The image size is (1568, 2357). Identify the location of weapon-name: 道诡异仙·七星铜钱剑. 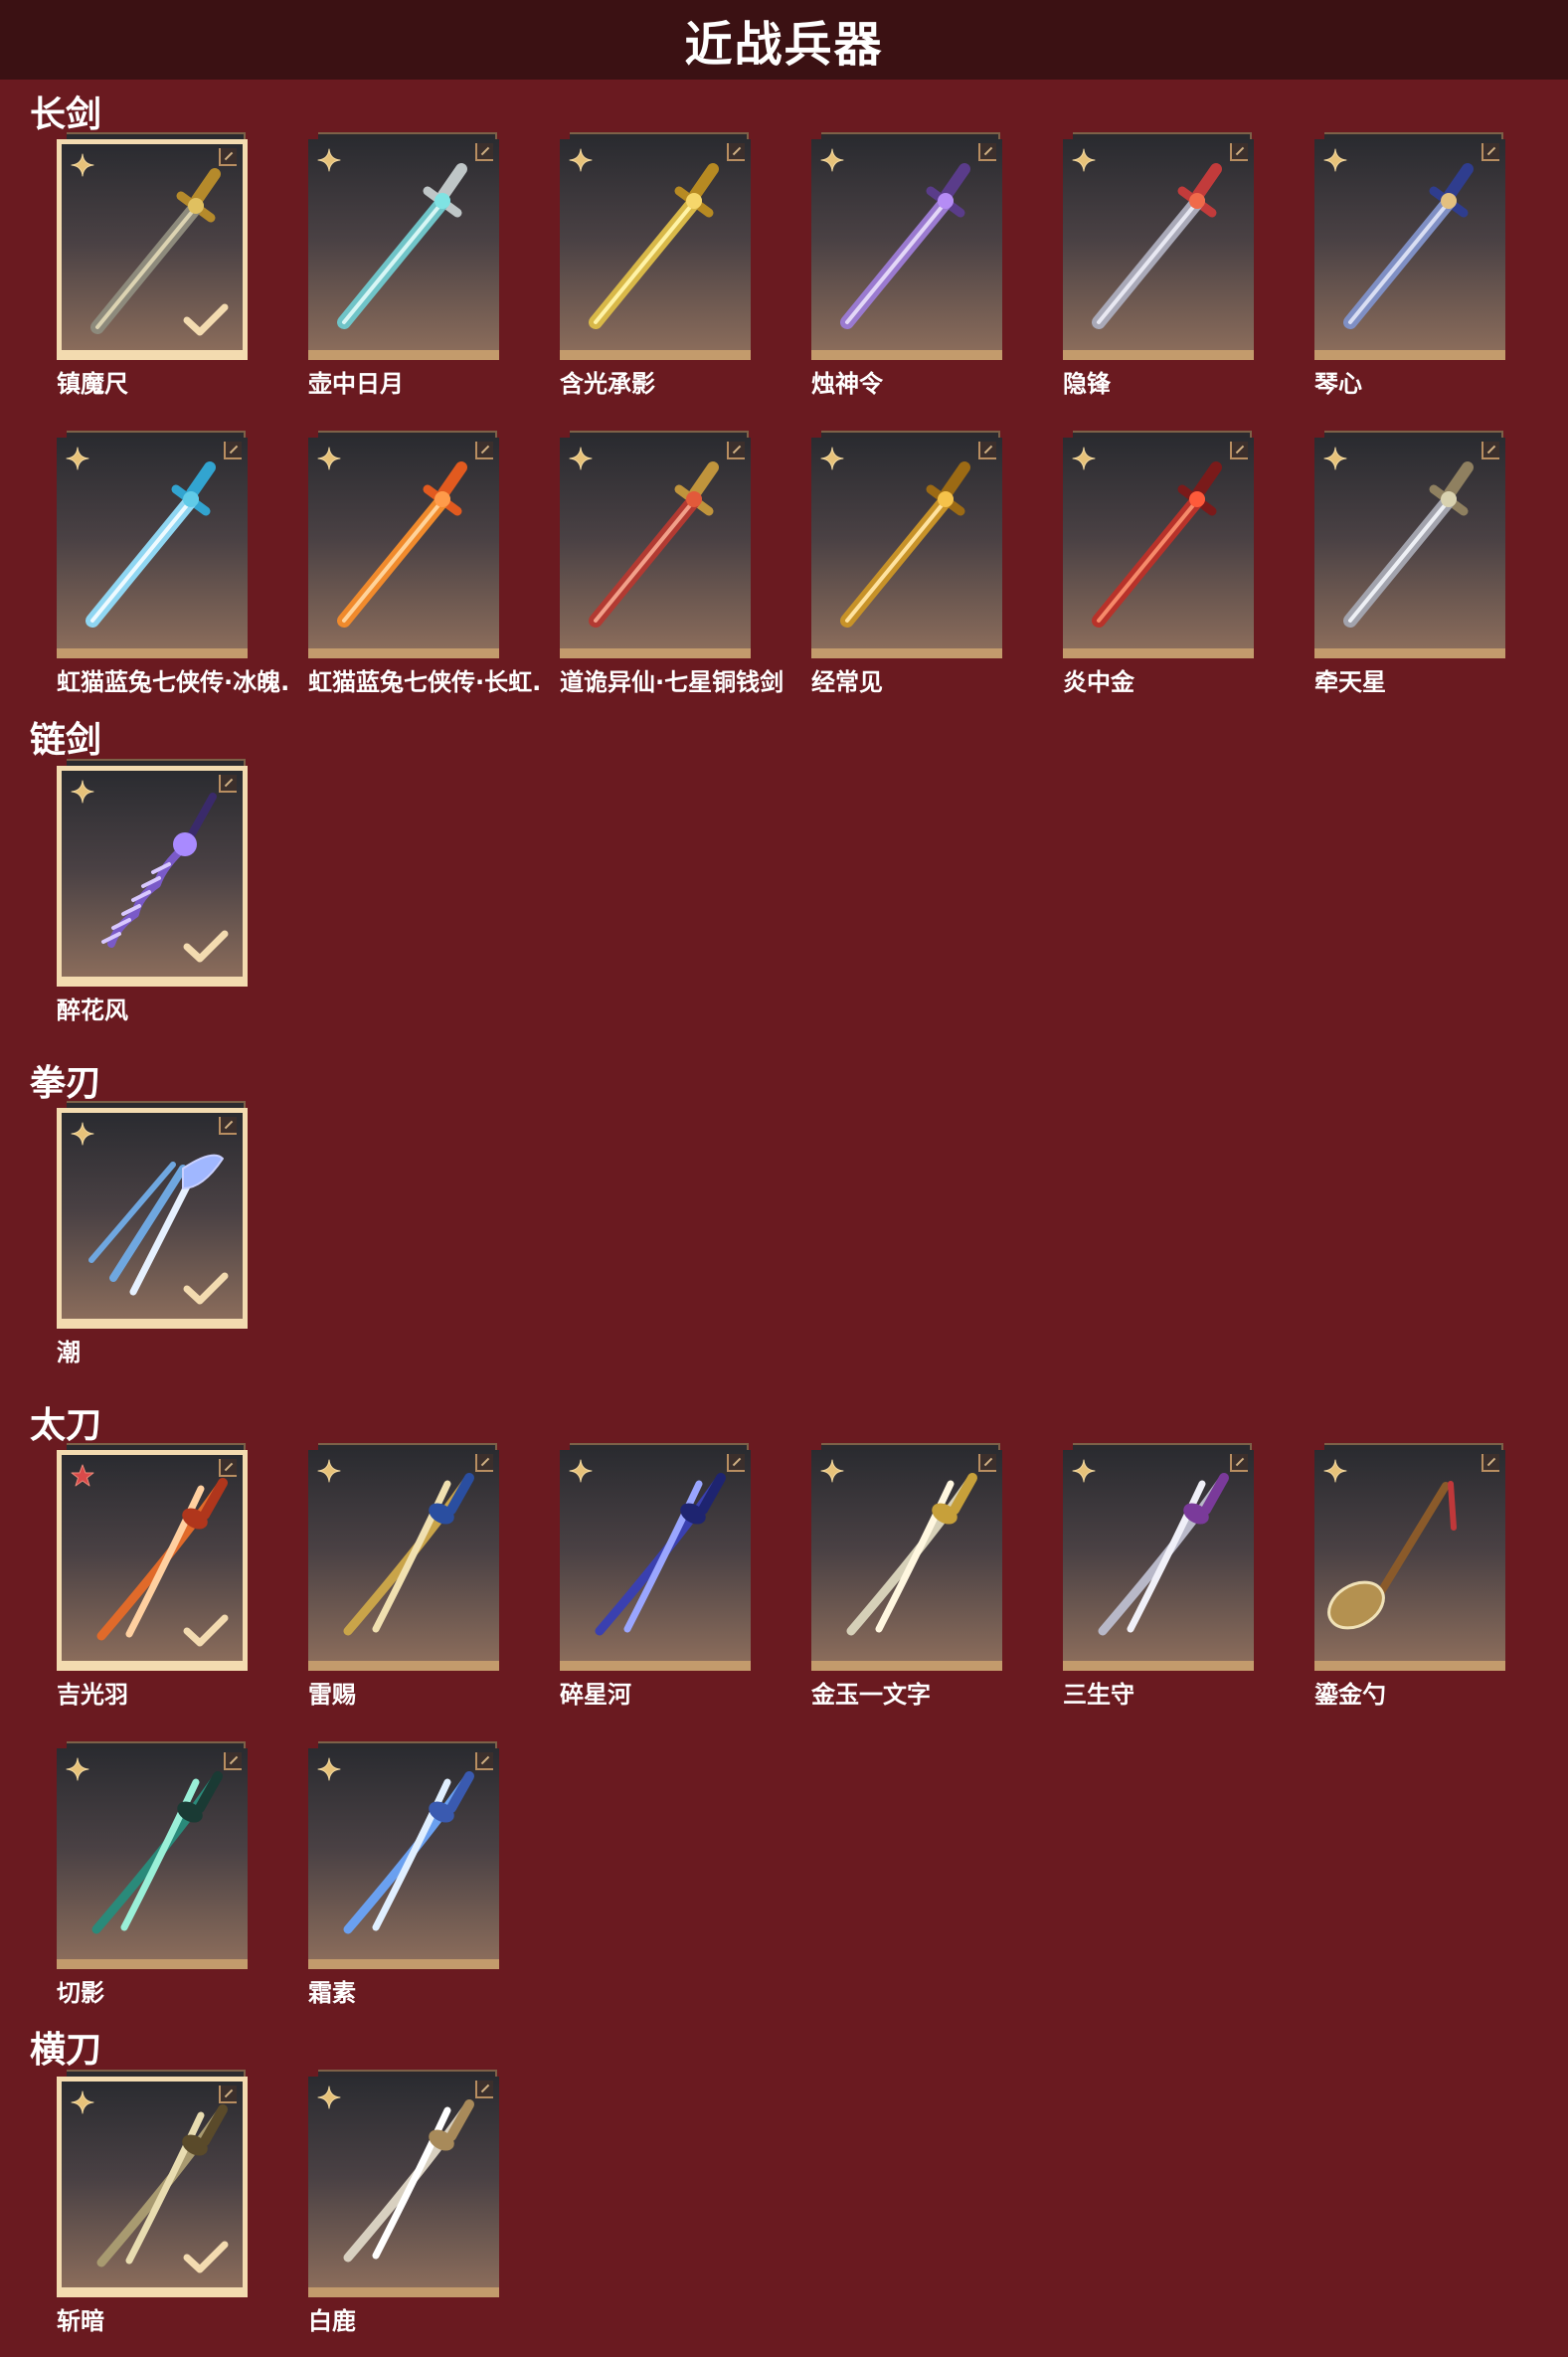
(672, 682).